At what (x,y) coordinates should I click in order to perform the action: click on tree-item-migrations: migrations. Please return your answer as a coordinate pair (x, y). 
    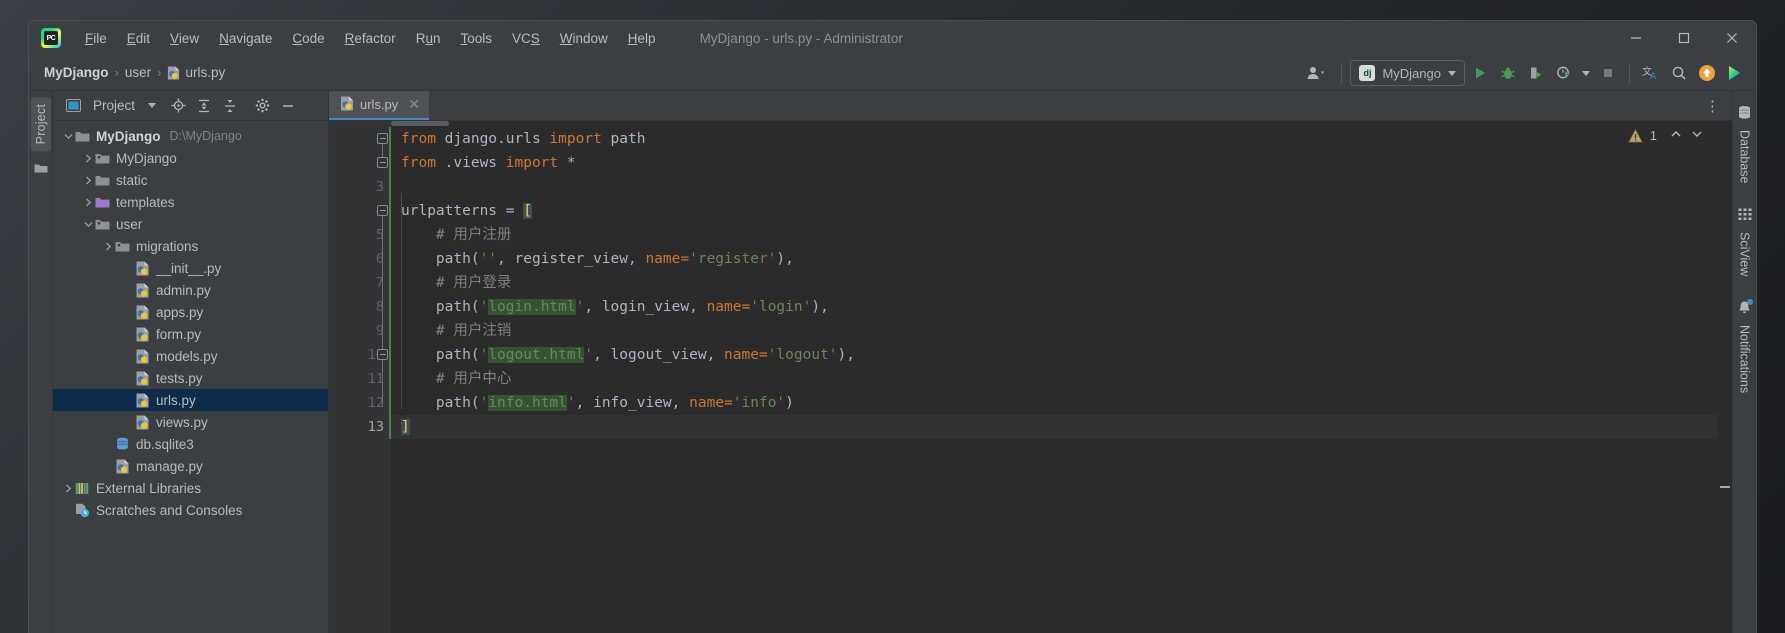
    Looking at the image, I should click on (190, 246).